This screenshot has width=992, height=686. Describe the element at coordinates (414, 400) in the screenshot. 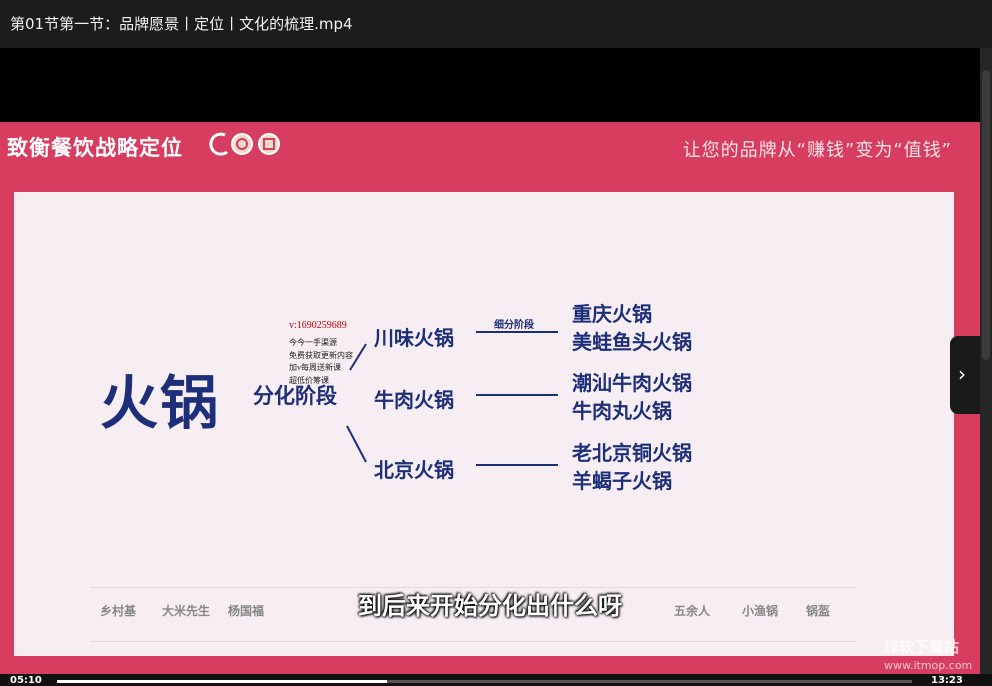

I see `branch-beef: 牛肉火锅` at that location.